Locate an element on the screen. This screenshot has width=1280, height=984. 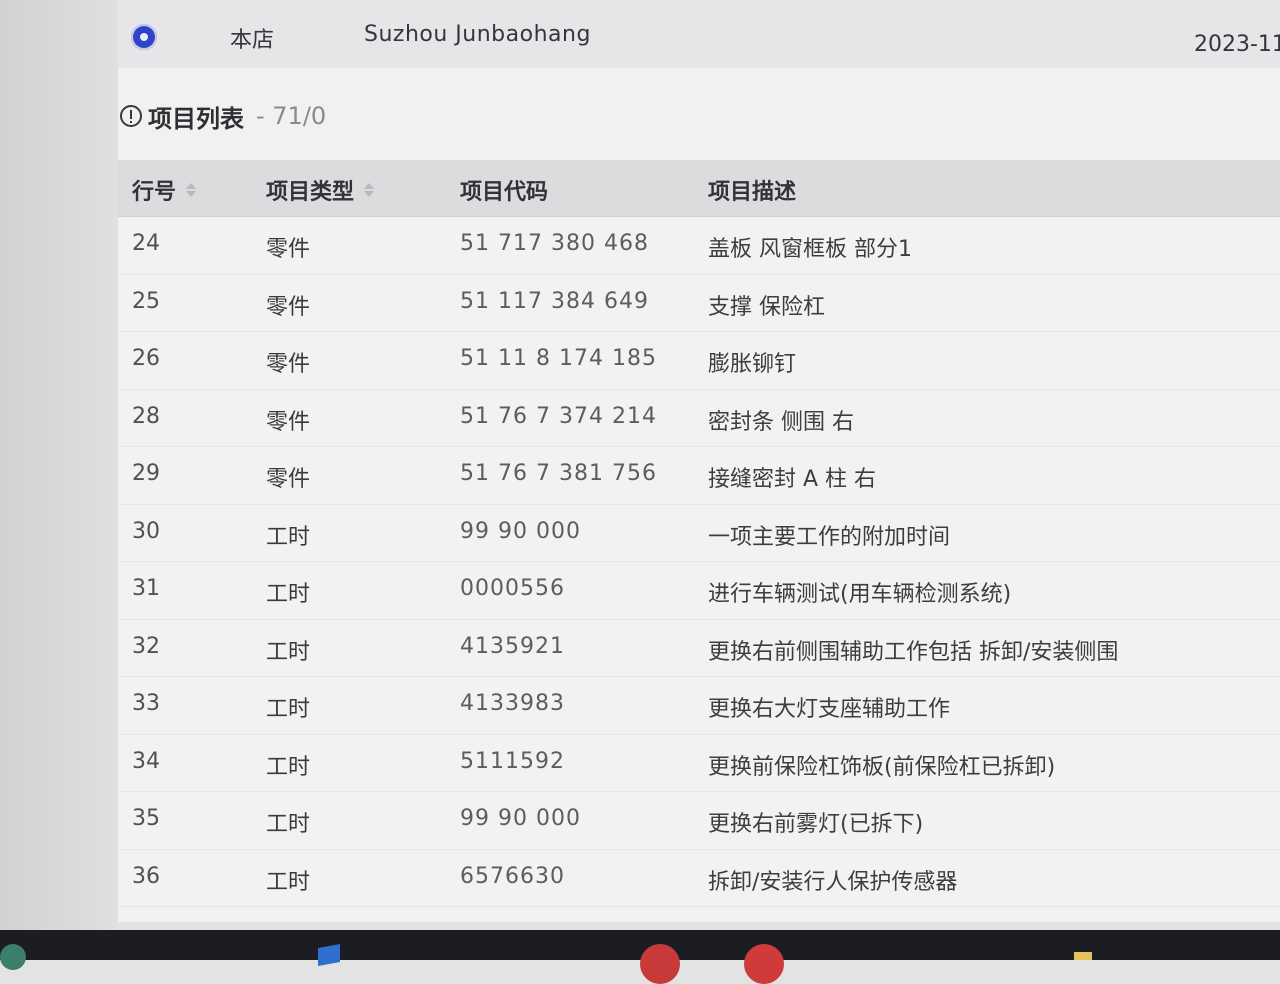
table-row: 25 零件 51 117 384 649 支撑 保险杠 is located at coordinates (699, 303).